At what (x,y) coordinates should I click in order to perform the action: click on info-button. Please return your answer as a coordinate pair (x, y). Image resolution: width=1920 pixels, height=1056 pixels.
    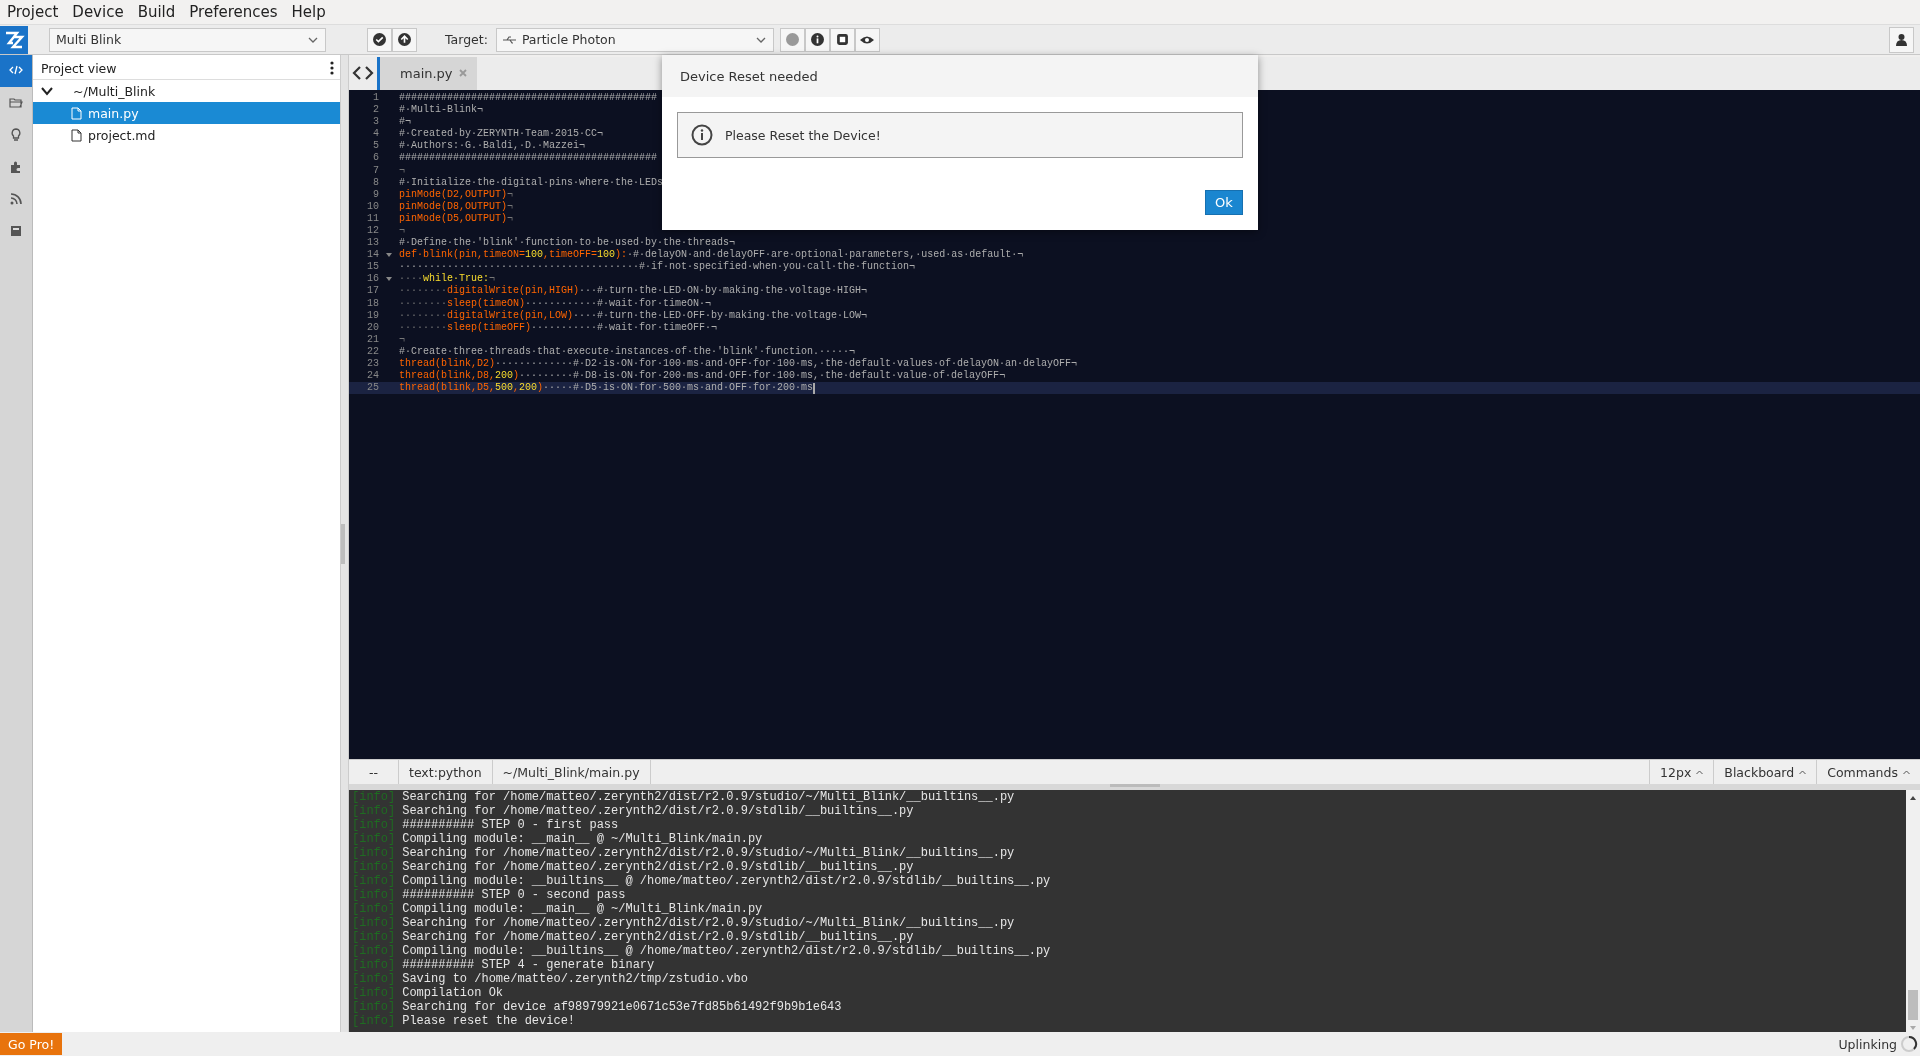
    Looking at the image, I should click on (817, 39).